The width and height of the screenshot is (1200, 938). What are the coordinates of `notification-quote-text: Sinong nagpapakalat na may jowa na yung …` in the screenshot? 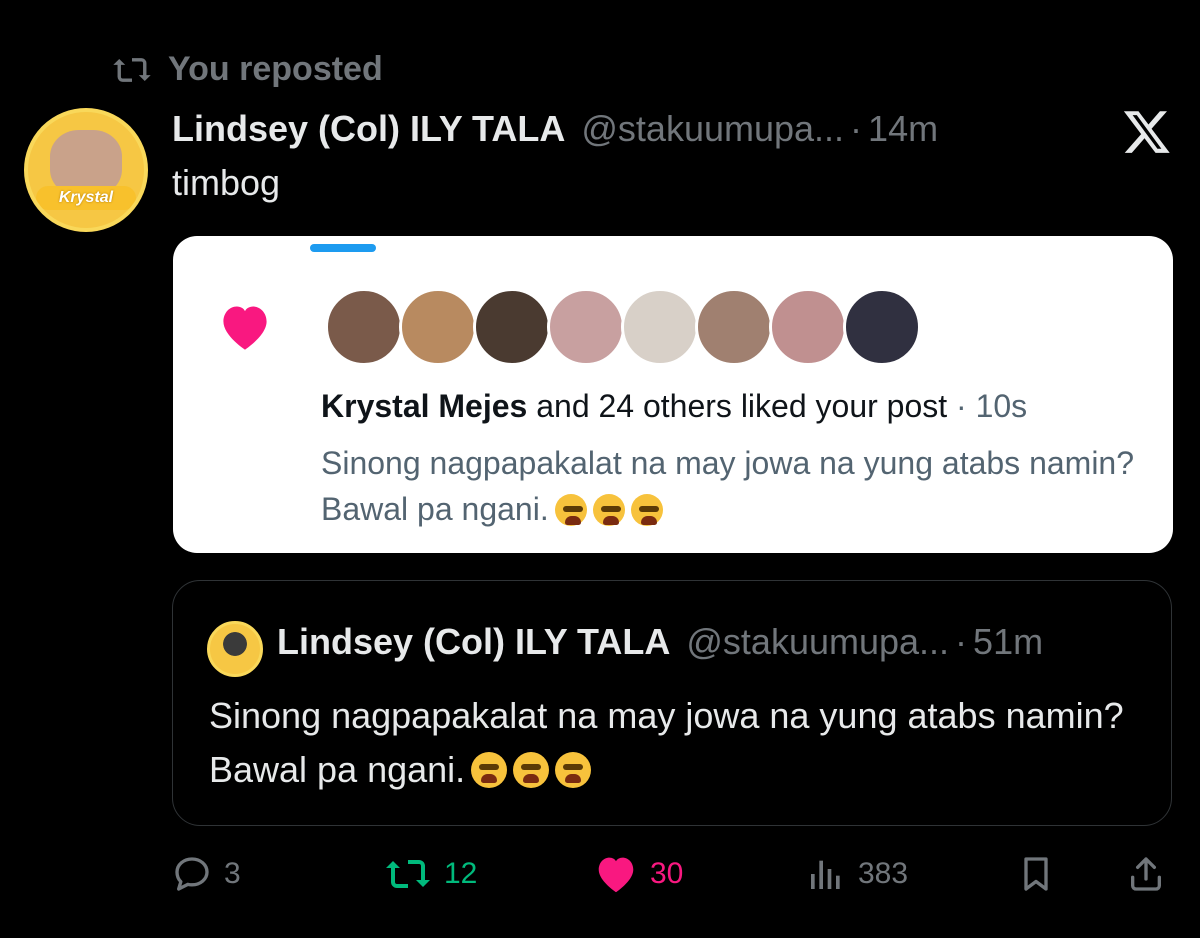 It's located at (728, 486).